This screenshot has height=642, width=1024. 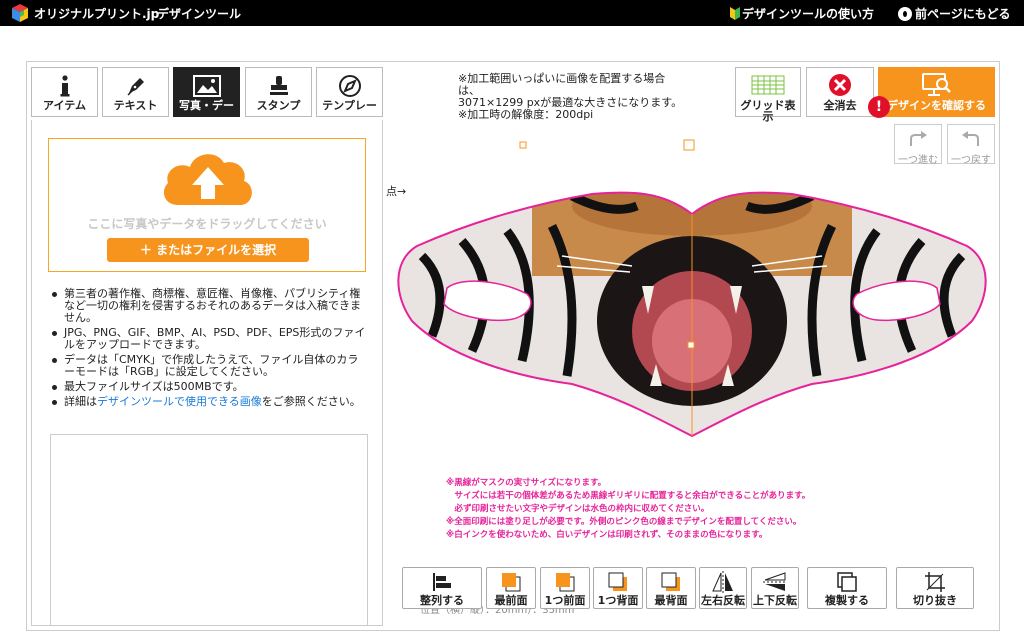 I want to click on align-button: 整列する, so click(x=442, y=588).